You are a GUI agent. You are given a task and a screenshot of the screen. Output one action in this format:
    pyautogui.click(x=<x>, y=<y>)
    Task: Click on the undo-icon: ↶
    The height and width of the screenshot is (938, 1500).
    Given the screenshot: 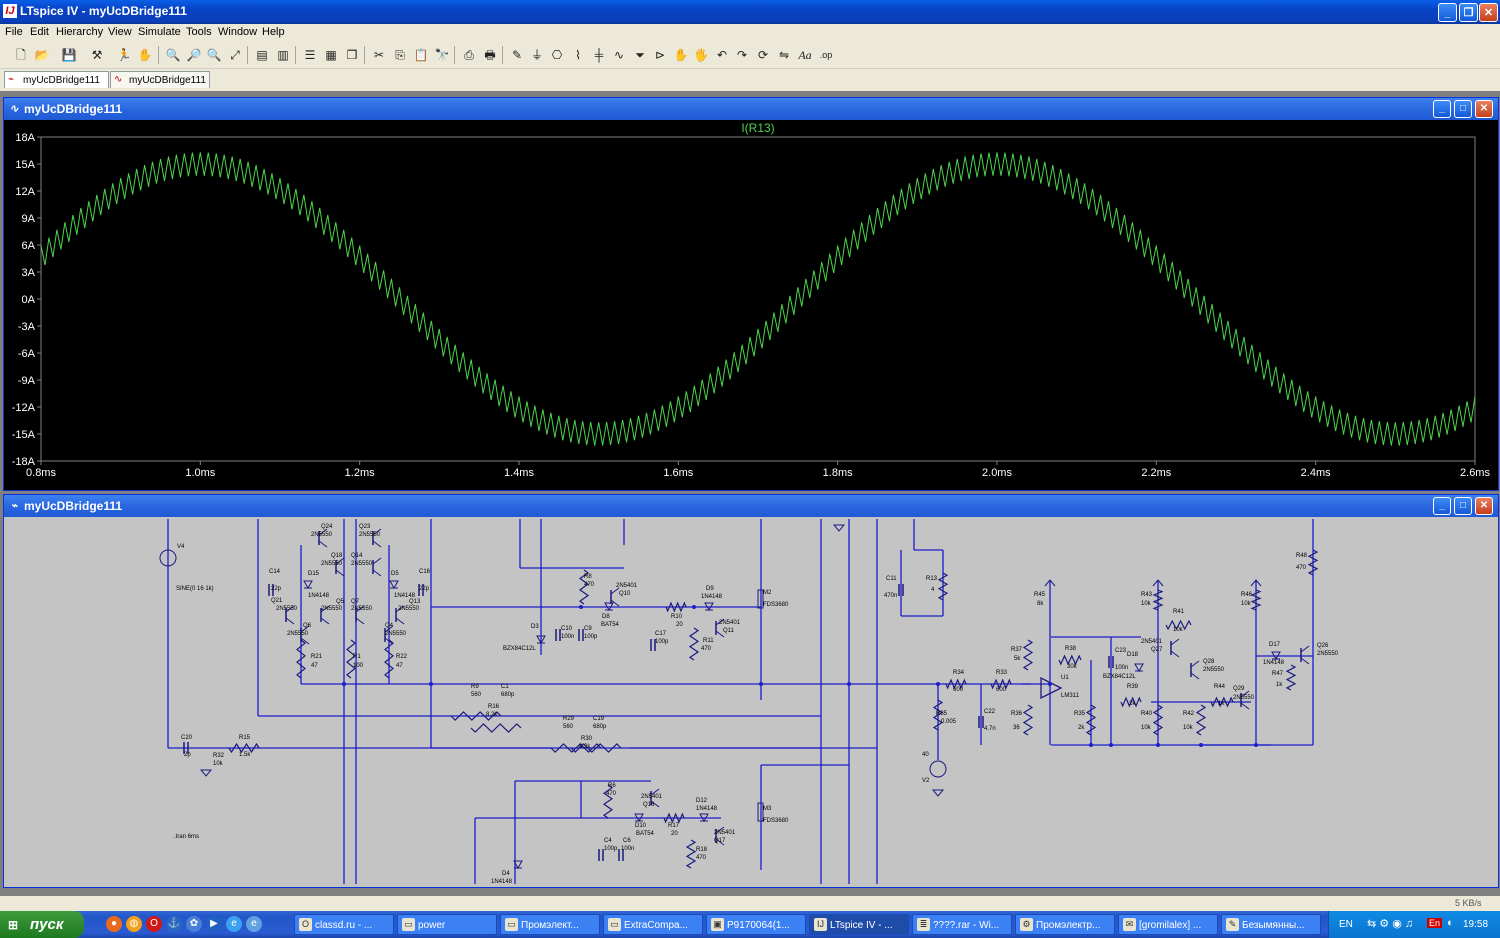 What is the action you would take?
    pyautogui.click(x=722, y=55)
    